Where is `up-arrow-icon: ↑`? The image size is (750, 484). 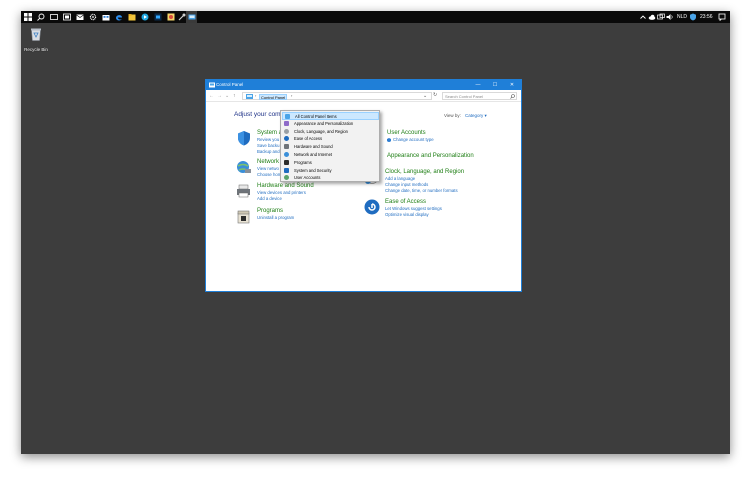
up-arrow-icon: ↑ is located at coordinates (234, 96).